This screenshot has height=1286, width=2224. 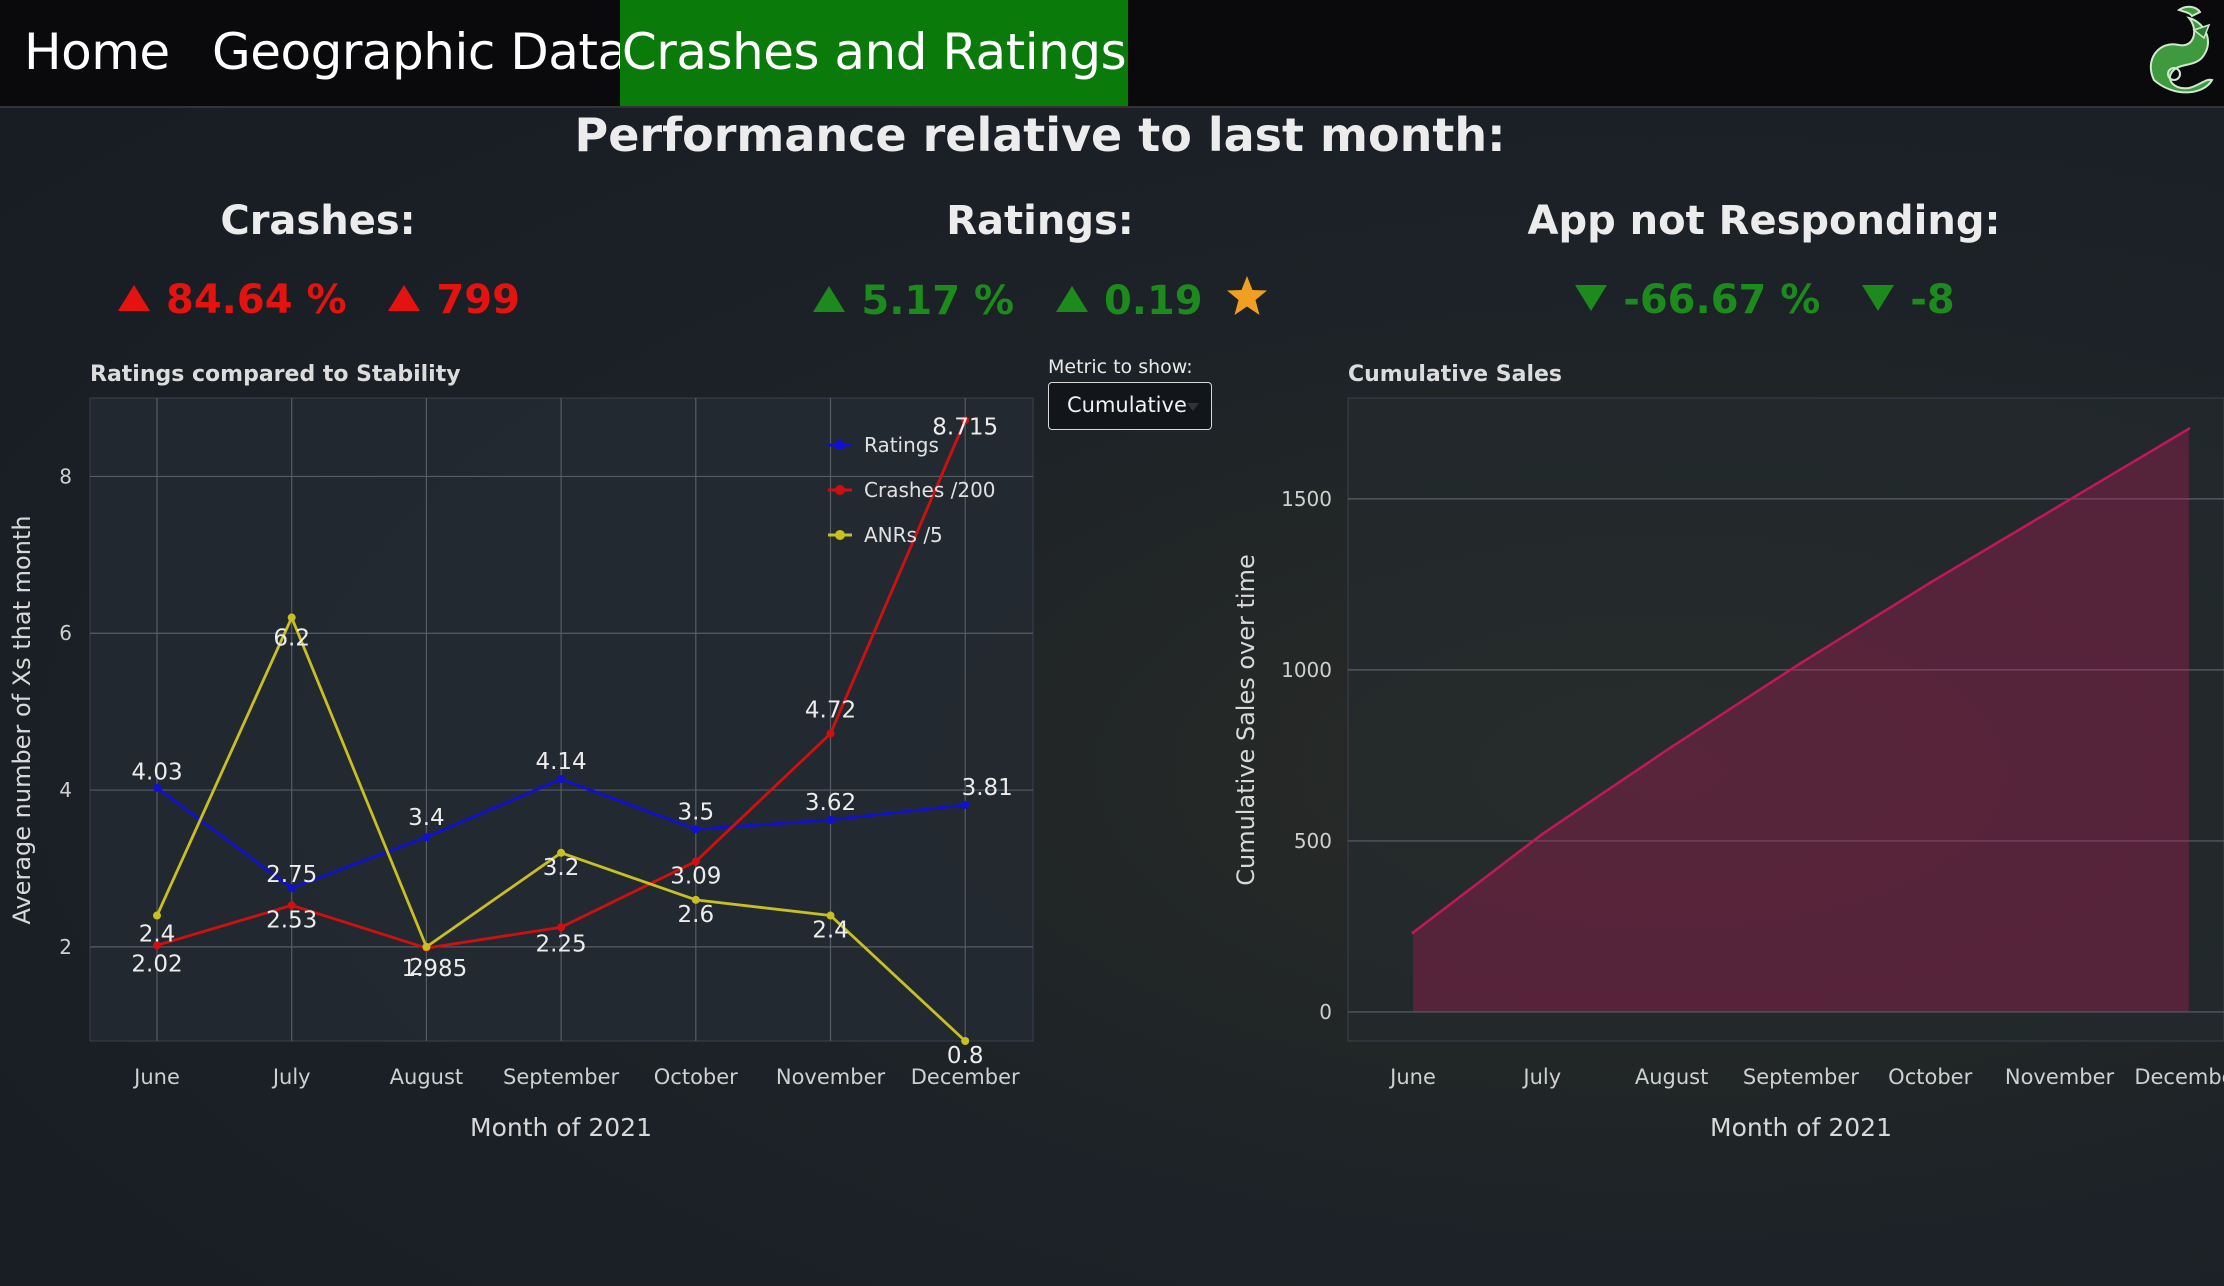 What do you see at coordinates (1306, 499) in the screenshot?
I see `y-tick-label: 1500` at bounding box center [1306, 499].